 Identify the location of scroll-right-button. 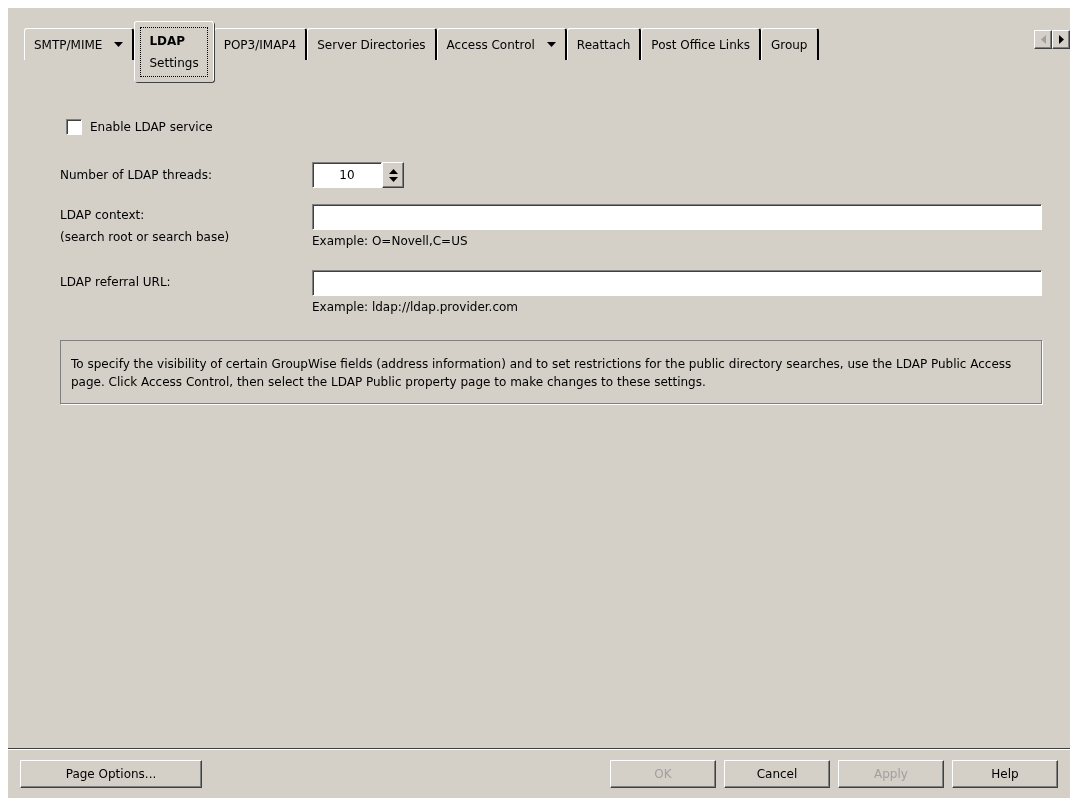
(1061, 39).